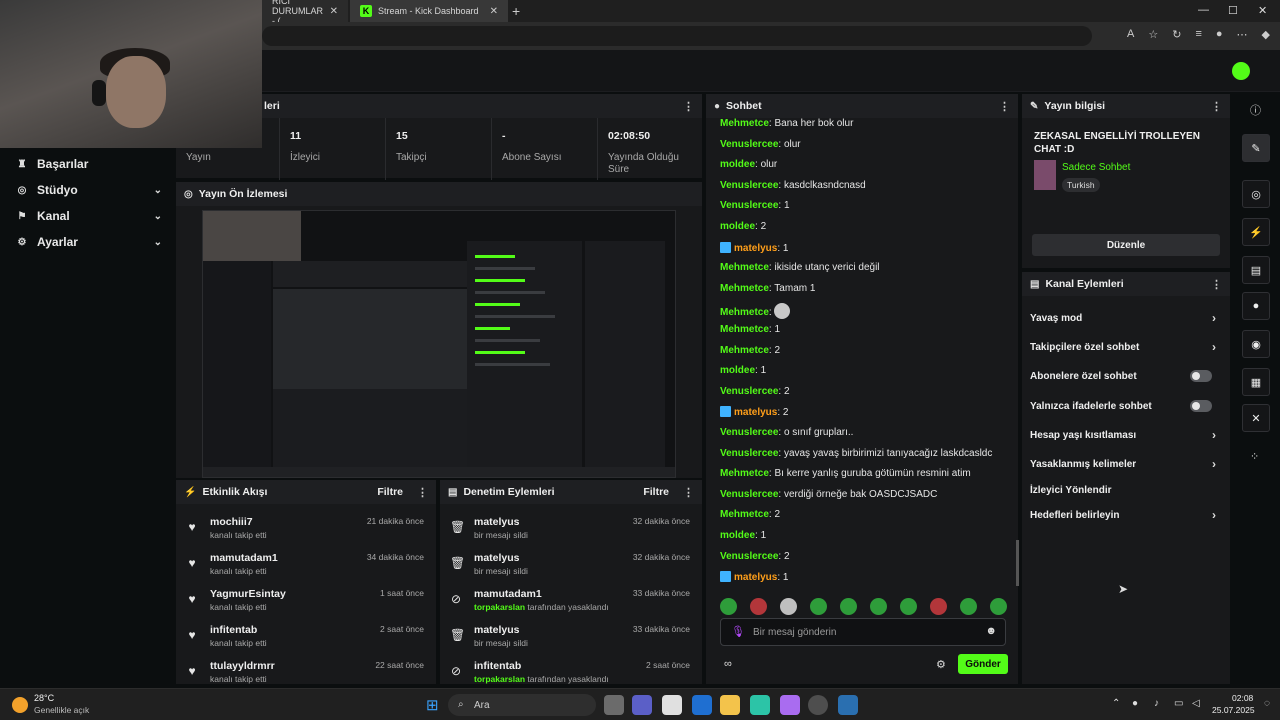  What do you see at coordinates (656, 492) in the screenshot?
I see `moderation-filter-button: Filtre` at bounding box center [656, 492].